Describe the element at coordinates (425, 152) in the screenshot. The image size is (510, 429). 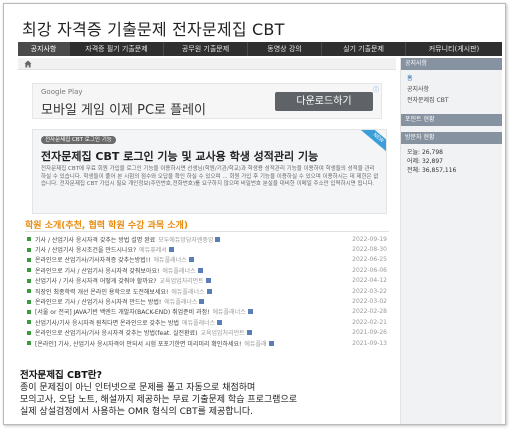
I see `stat-today: 오늘: 26,798` at that location.